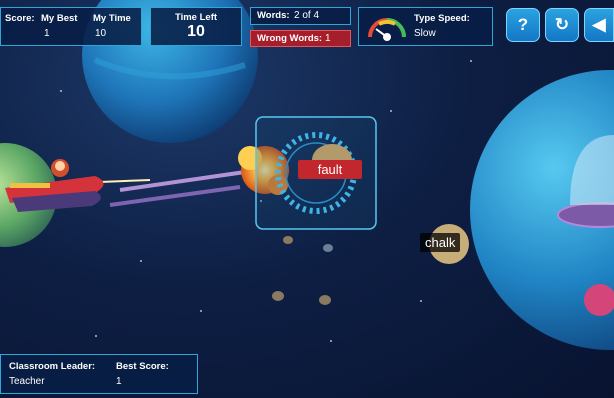 This screenshot has height=398, width=614. What do you see at coordinates (440, 242) in the screenshot?
I see `next-word-tag: chalk` at bounding box center [440, 242].